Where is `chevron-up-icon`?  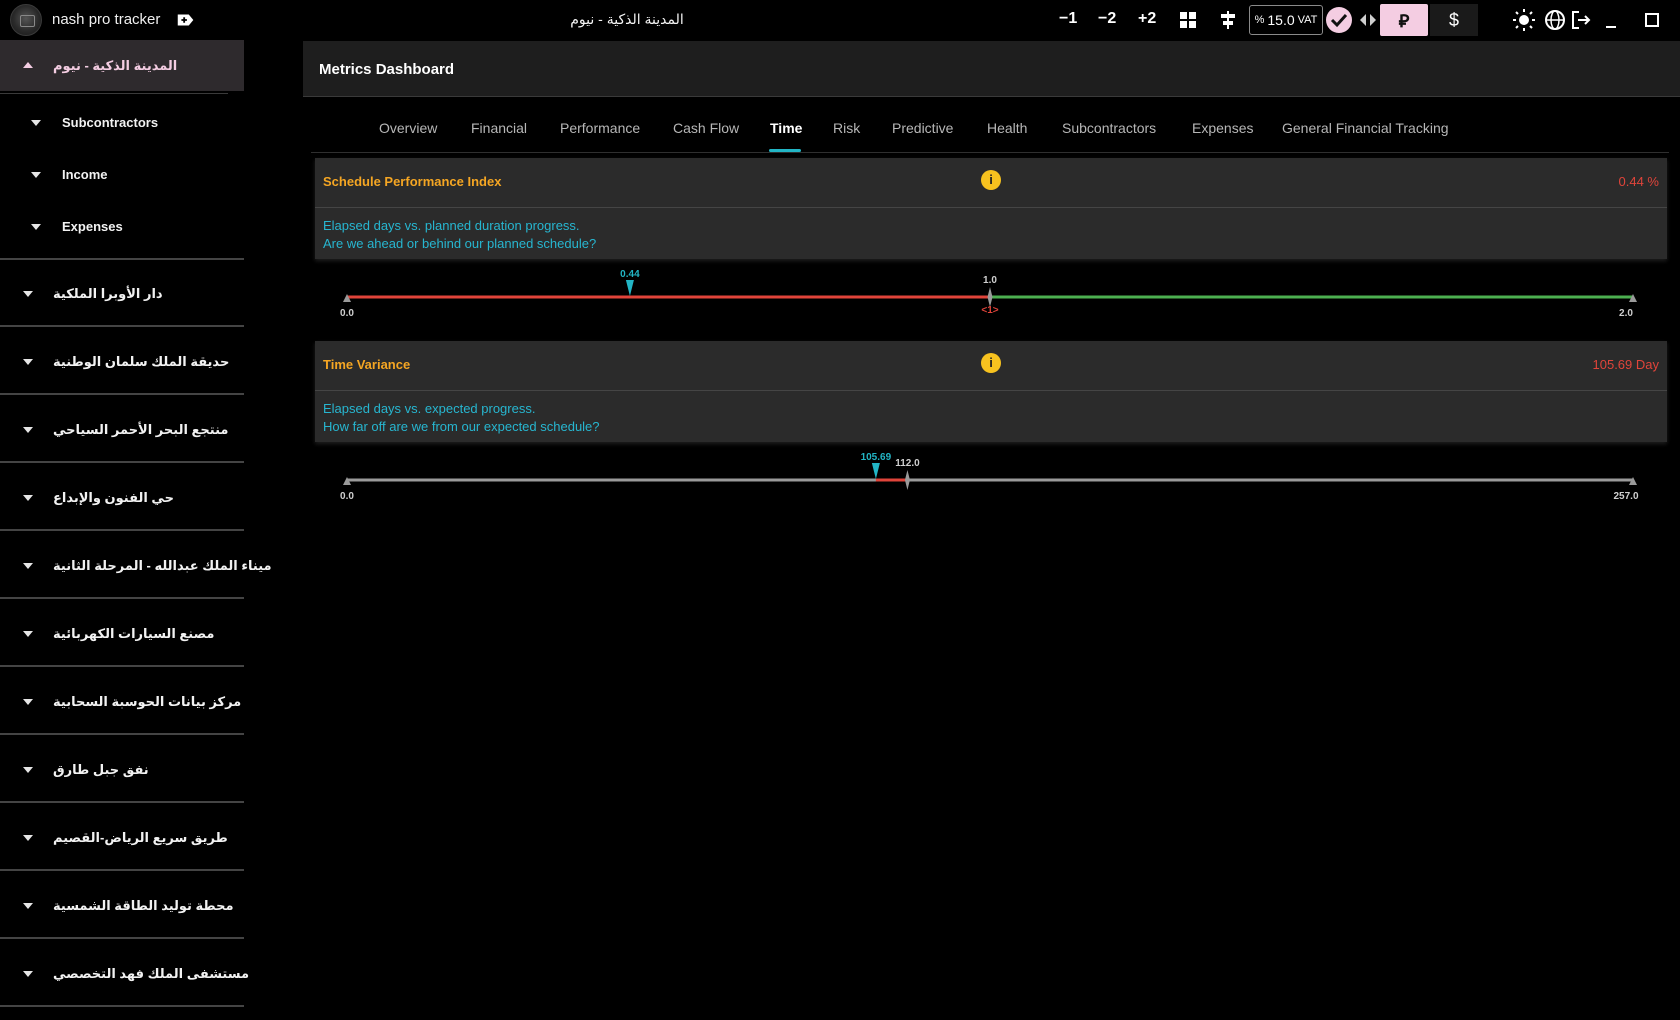
chevron-up-icon is located at coordinates (28, 65).